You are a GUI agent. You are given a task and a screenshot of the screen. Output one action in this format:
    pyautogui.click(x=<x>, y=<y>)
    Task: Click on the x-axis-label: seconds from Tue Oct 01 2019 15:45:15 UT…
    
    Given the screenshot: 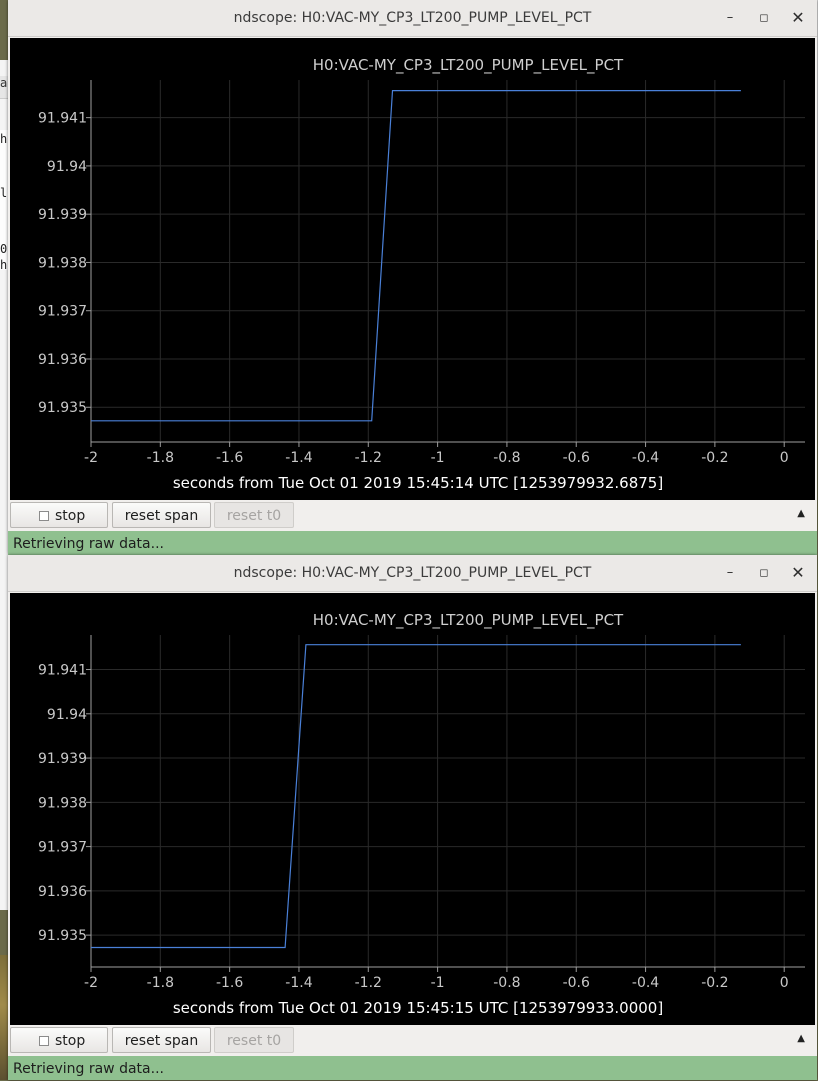 What is the action you would take?
    pyautogui.click(x=418, y=1008)
    